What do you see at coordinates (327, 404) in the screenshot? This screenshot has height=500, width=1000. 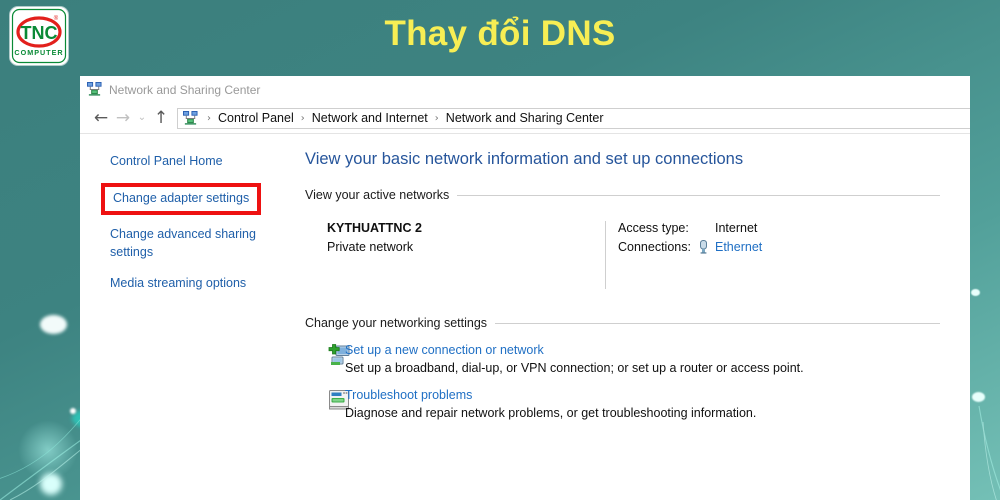 I see `troubleshoot-icon` at bounding box center [327, 404].